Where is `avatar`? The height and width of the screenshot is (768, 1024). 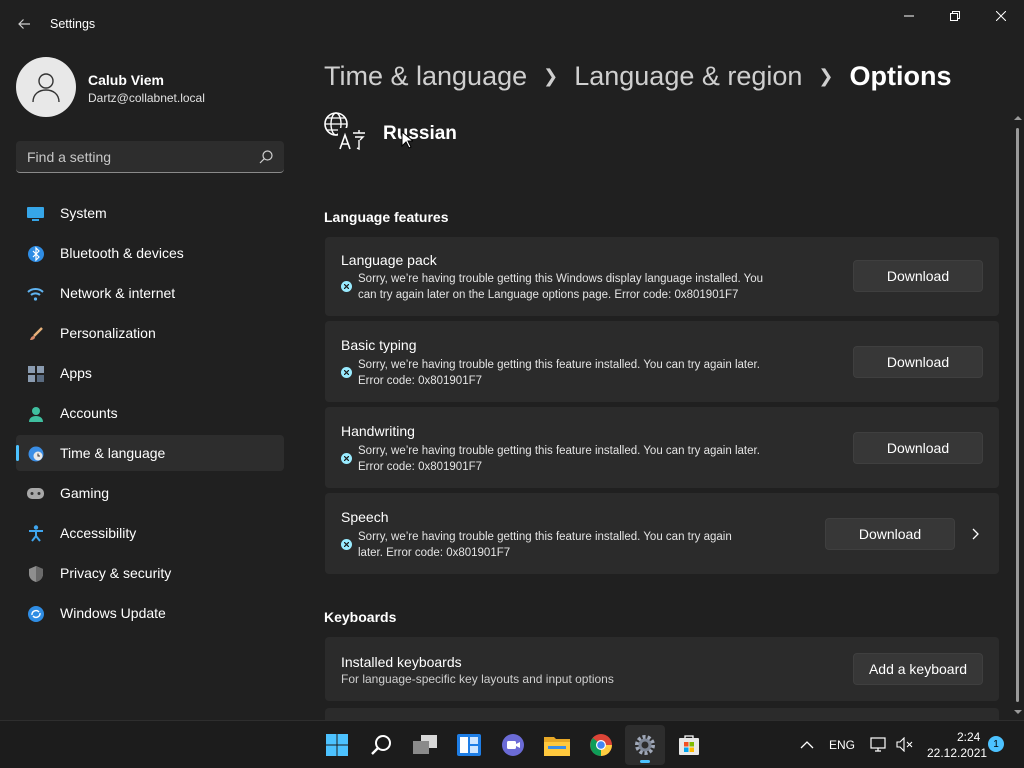
avatar is located at coordinates (46, 87).